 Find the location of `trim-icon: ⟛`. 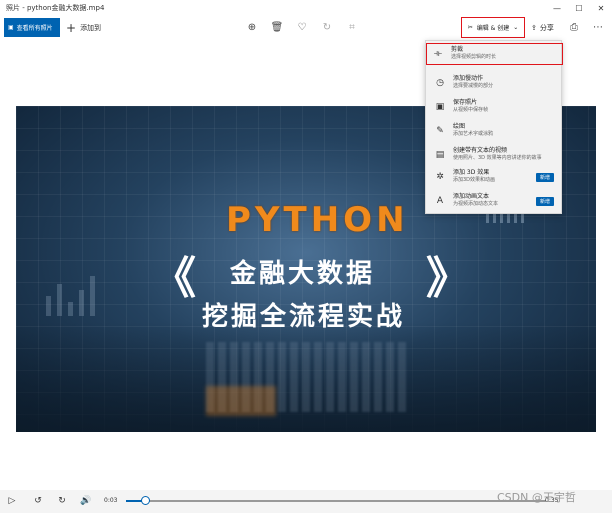

trim-icon: ⟛ is located at coordinates (438, 54).